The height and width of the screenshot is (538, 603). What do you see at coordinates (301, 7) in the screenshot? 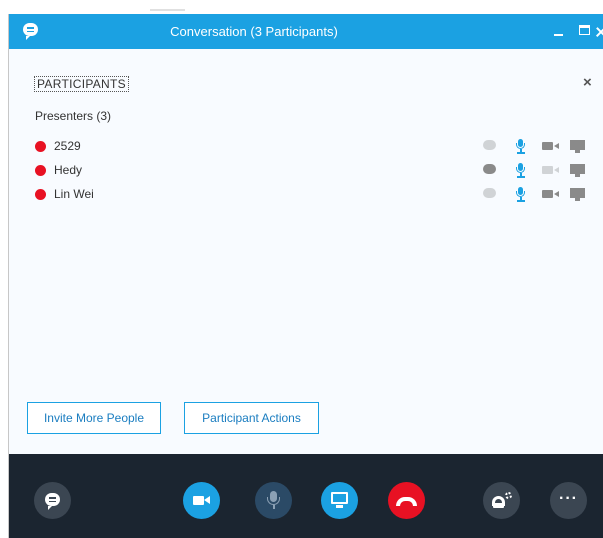
I see `desktop-top-strip` at bounding box center [301, 7].